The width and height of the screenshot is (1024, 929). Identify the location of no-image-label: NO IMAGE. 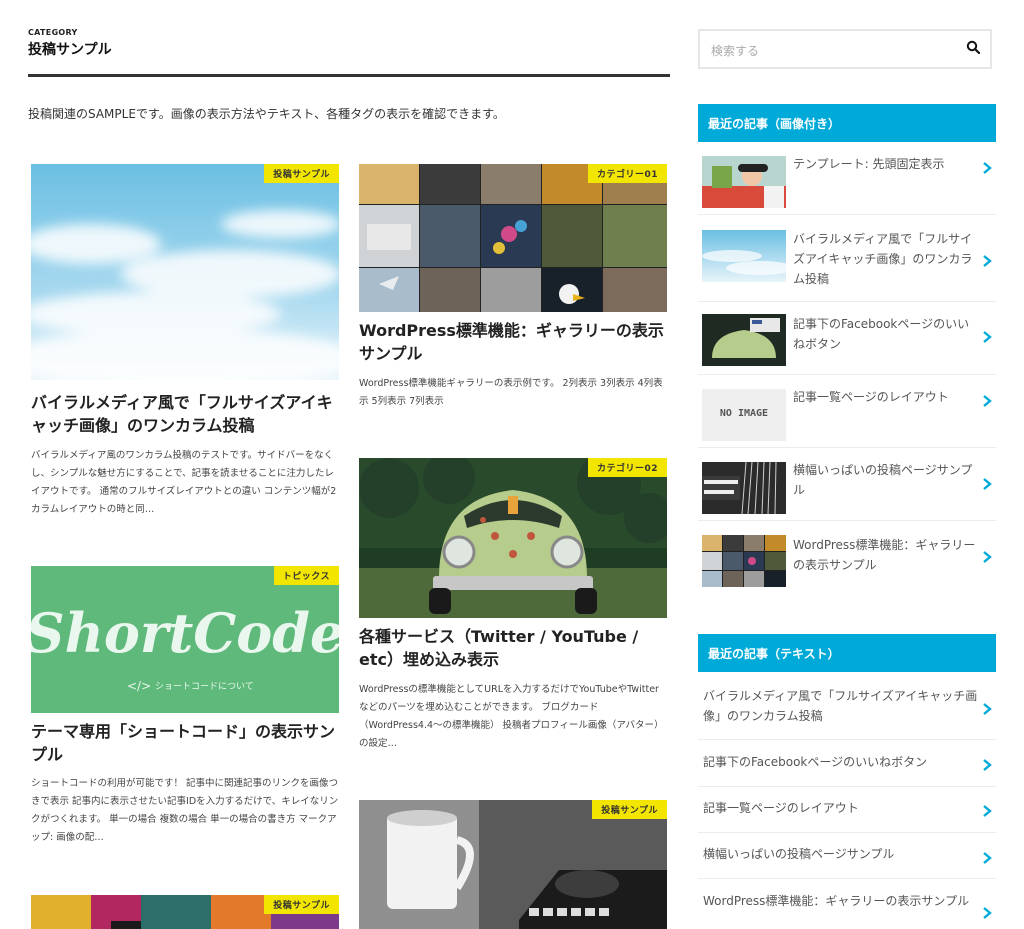
(744, 413).